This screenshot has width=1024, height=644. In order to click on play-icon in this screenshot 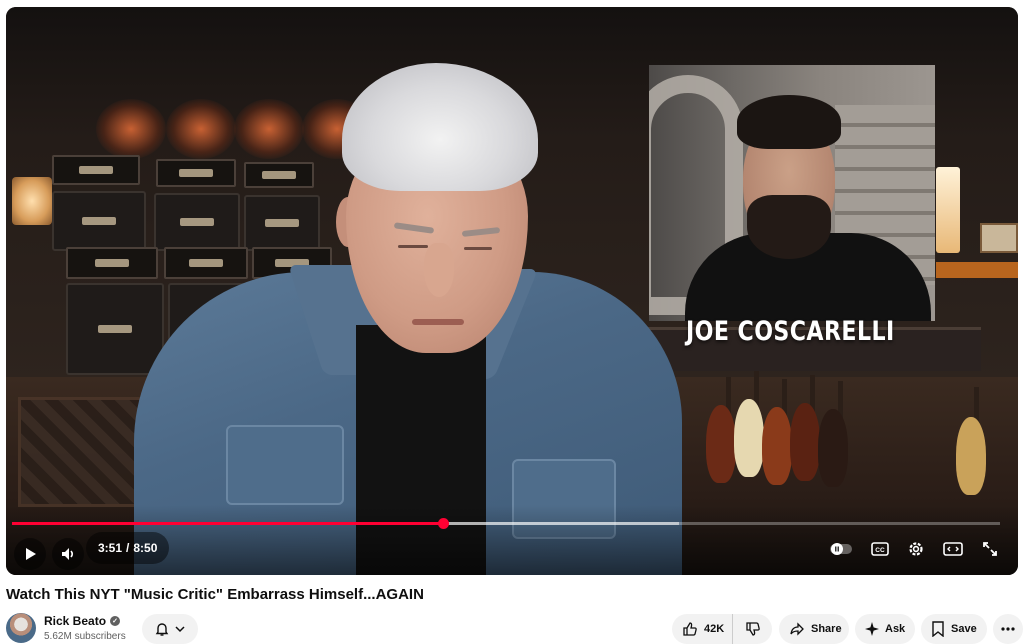, I will do `click(31, 554)`.